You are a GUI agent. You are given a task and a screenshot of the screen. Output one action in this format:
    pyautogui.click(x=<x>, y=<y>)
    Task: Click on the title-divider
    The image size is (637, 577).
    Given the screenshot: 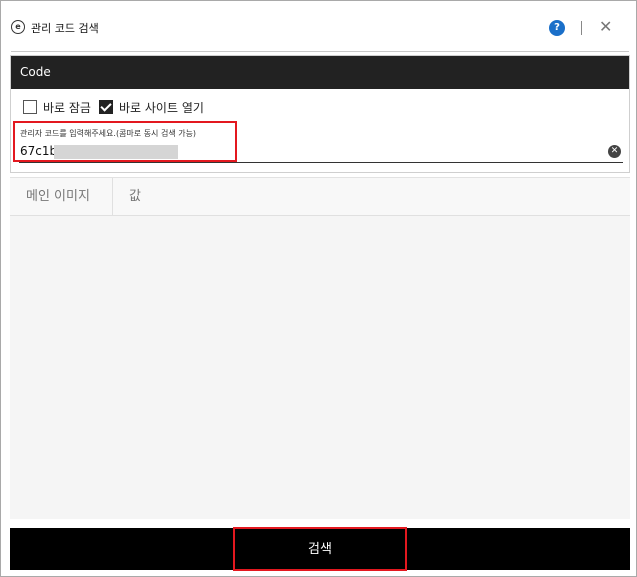 What is the action you would take?
    pyautogui.click(x=320, y=51)
    